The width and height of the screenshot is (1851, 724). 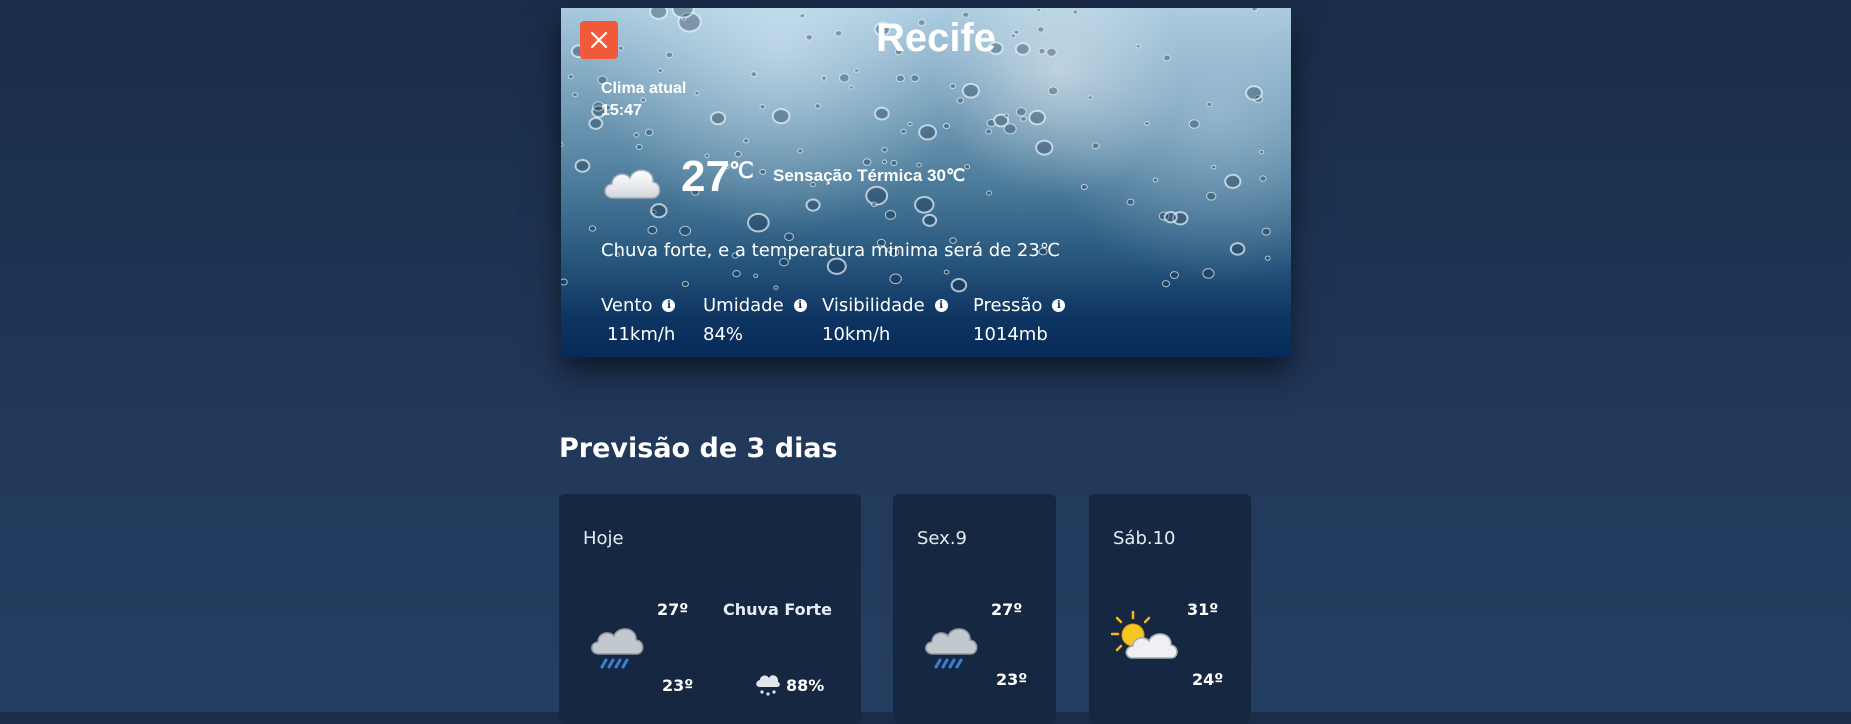 I want to click on current-weather-header: Clima atual 15:47, so click(x=643, y=100).